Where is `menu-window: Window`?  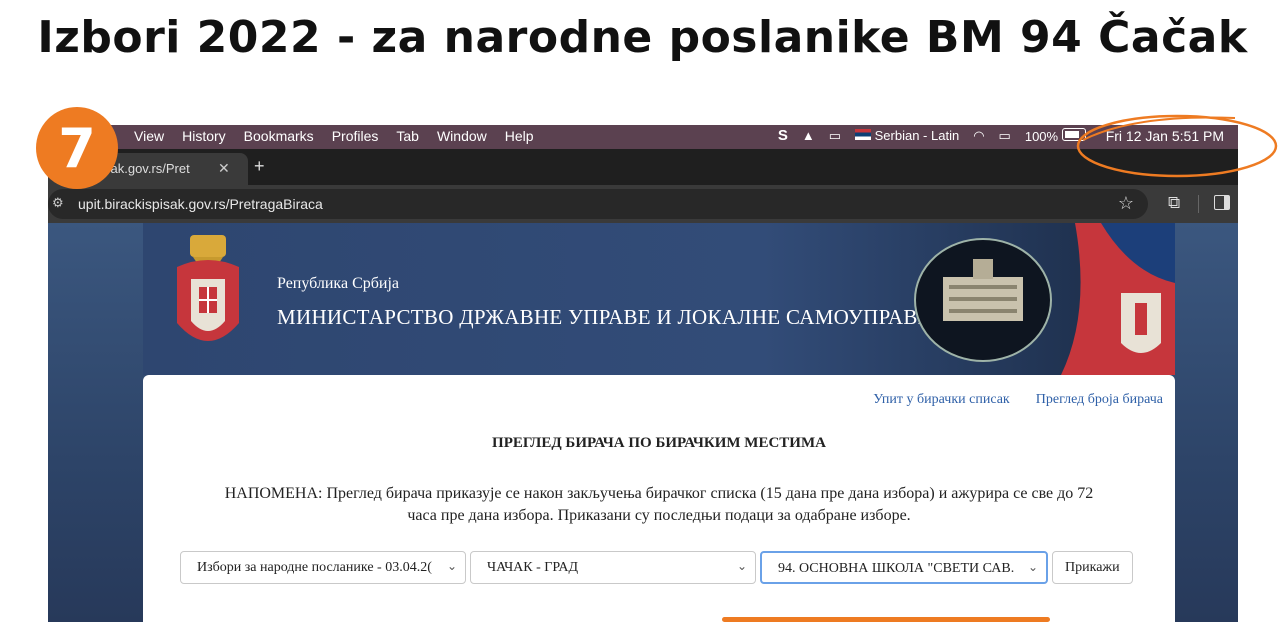 menu-window: Window is located at coordinates (462, 136).